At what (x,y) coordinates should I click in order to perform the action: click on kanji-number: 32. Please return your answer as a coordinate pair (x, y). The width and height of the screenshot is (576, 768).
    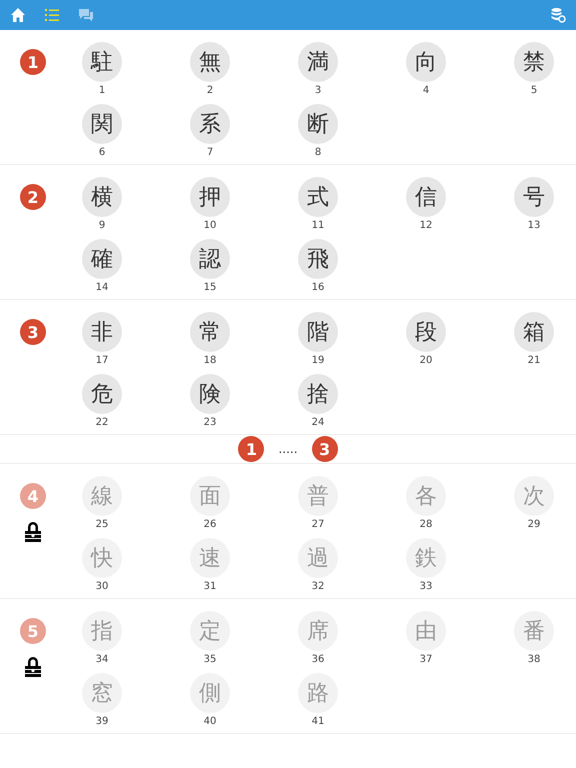
    Looking at the image, I should click on (318, 587).